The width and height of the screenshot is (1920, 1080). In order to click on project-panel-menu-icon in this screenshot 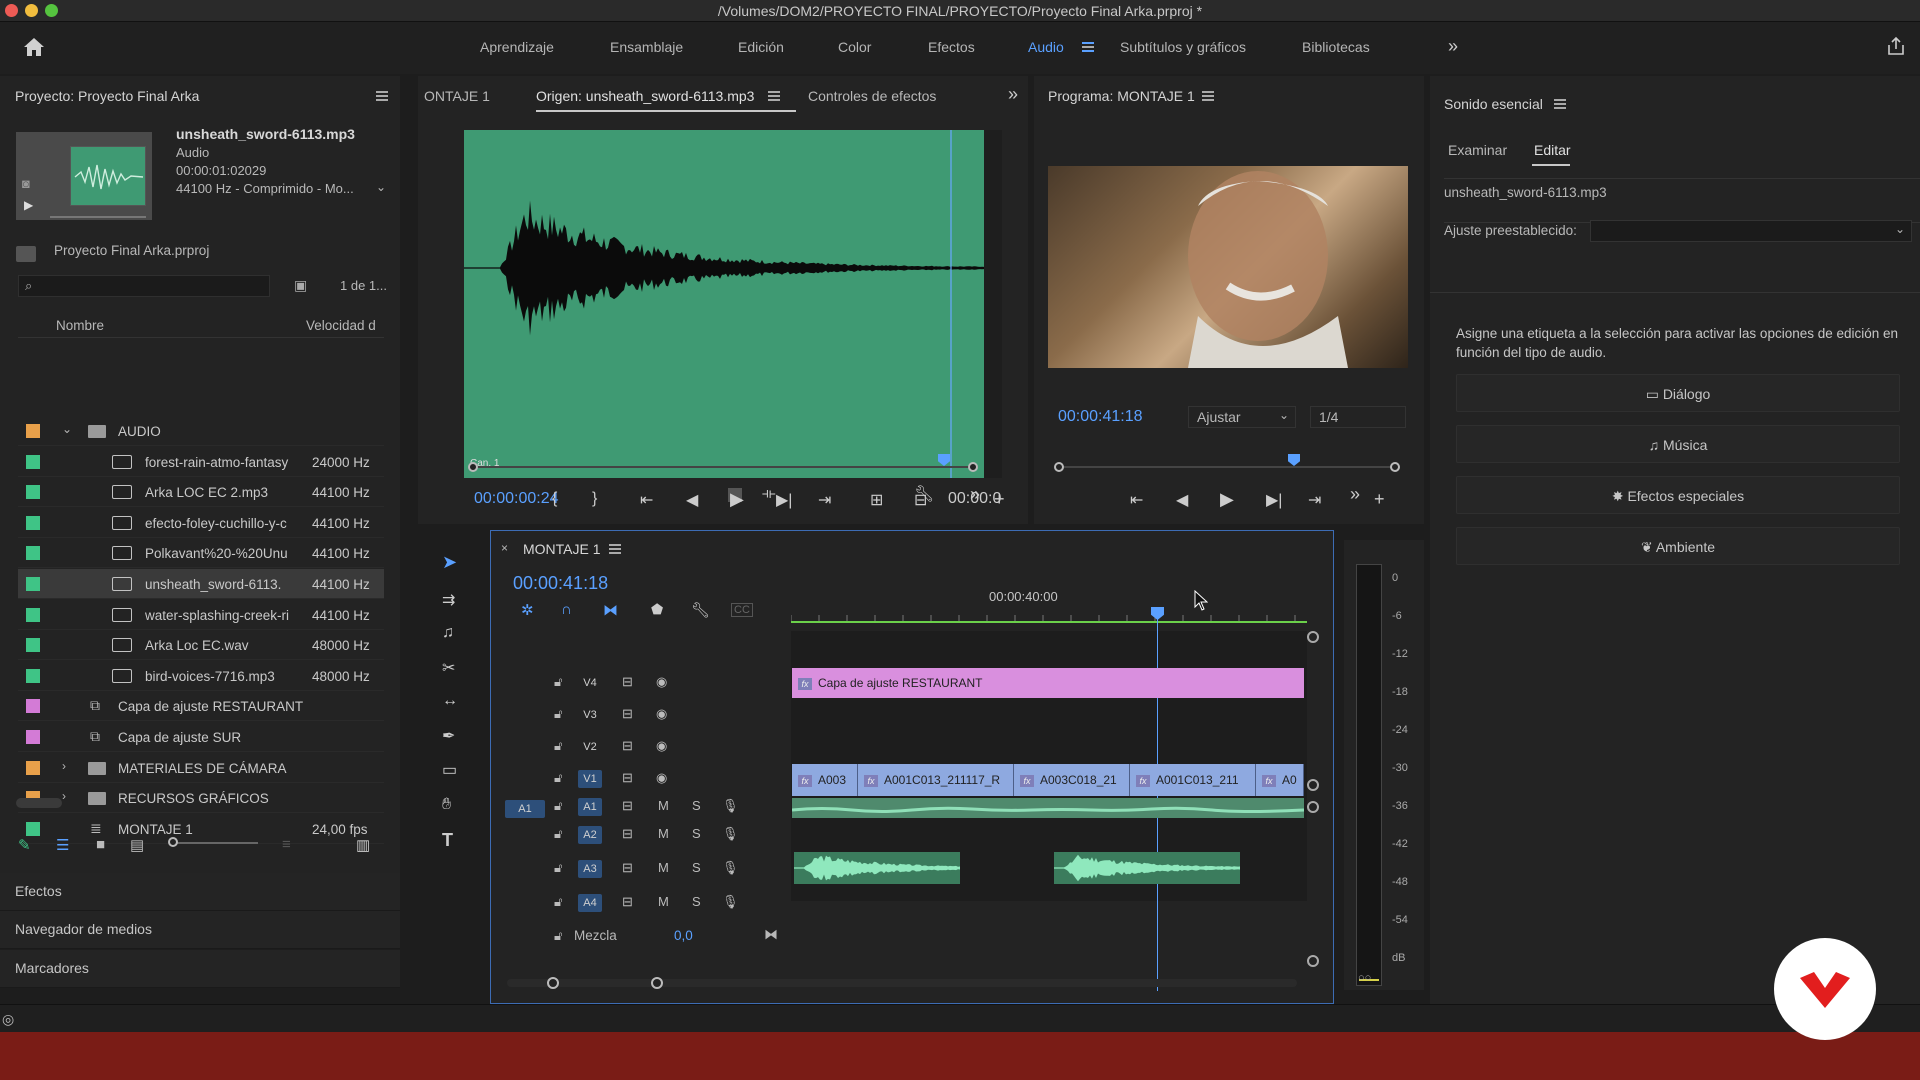, I will do `click(382, 96)`.